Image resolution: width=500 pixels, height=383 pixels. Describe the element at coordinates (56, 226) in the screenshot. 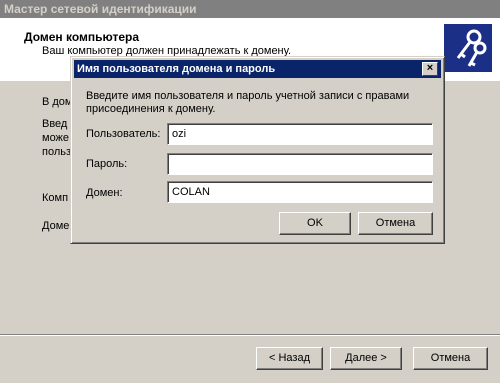

I see `background-text-6: Доме` at that location.